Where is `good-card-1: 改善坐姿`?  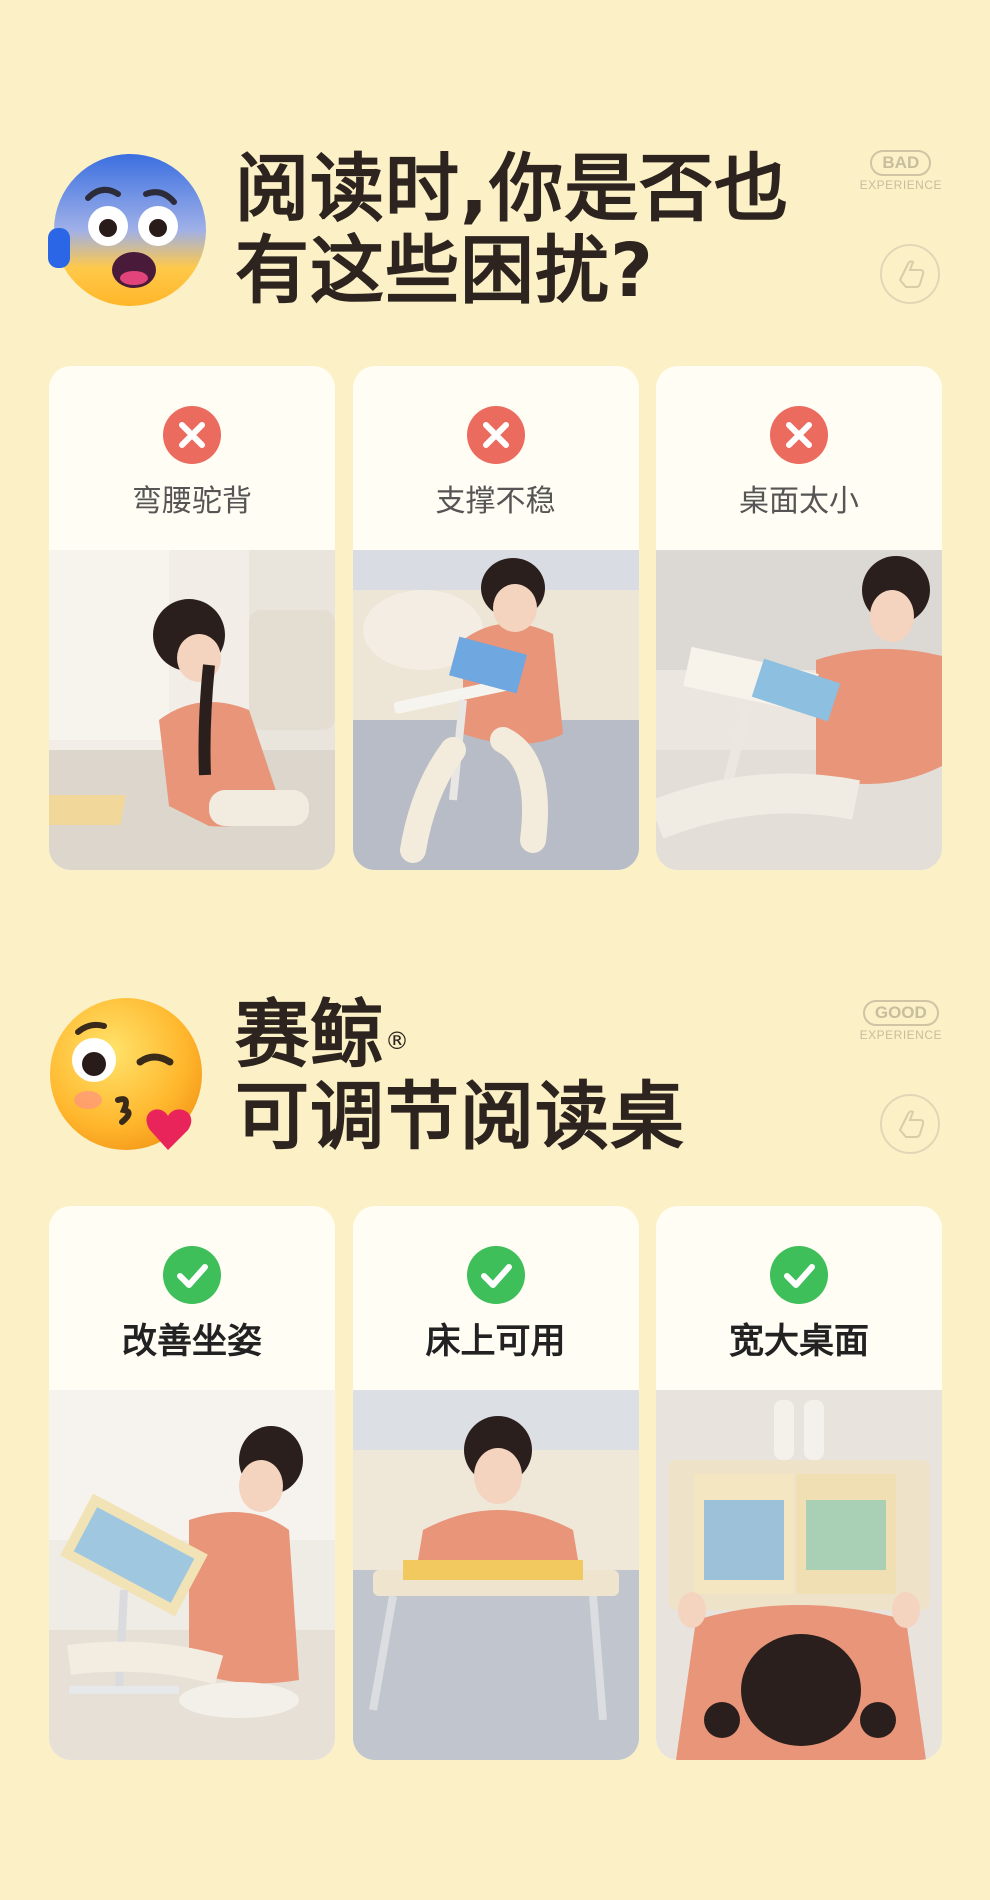 good-card-1: 改善坐姿 is located at coordinates (192, 1483).